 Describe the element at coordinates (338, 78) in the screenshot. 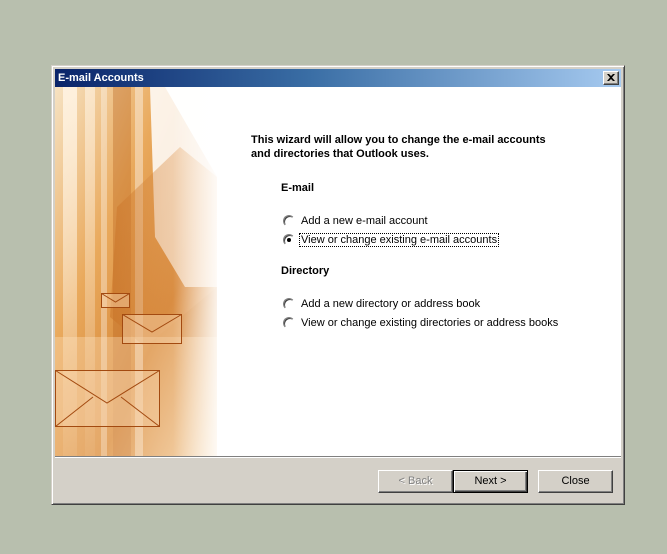

I see `title-bar: E-mail Accounts` at that location.